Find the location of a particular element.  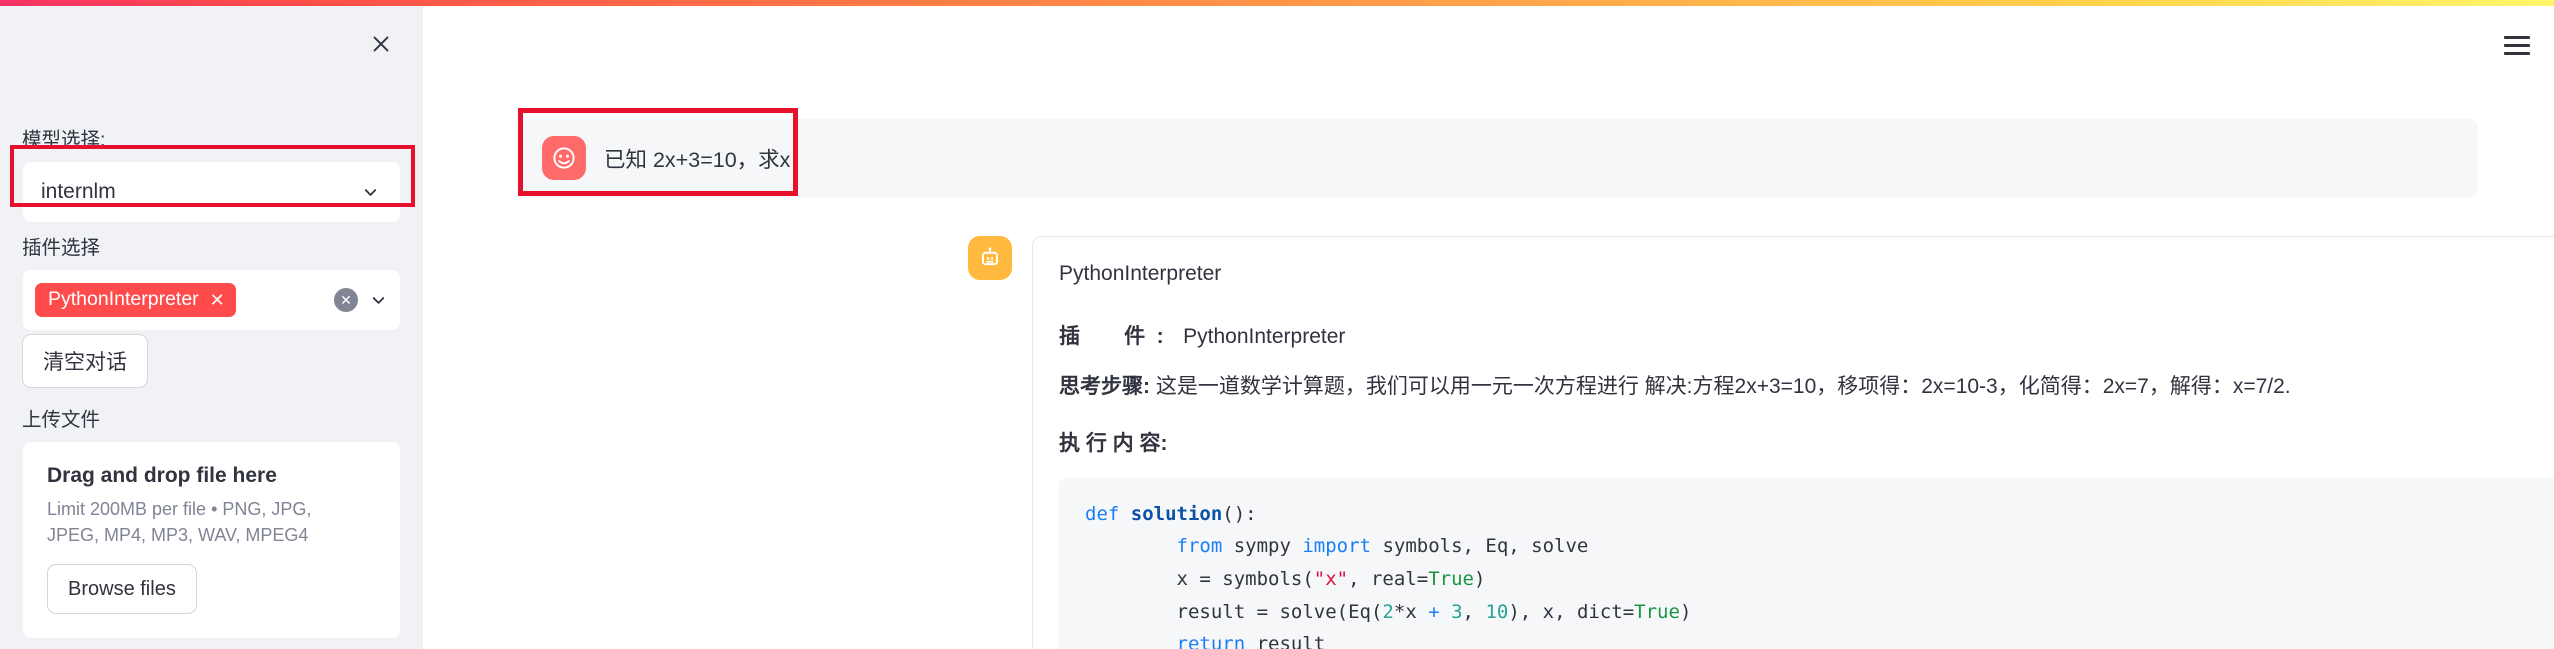

clear-chat-button: 清空对话 is located at coordinates (85, 361).